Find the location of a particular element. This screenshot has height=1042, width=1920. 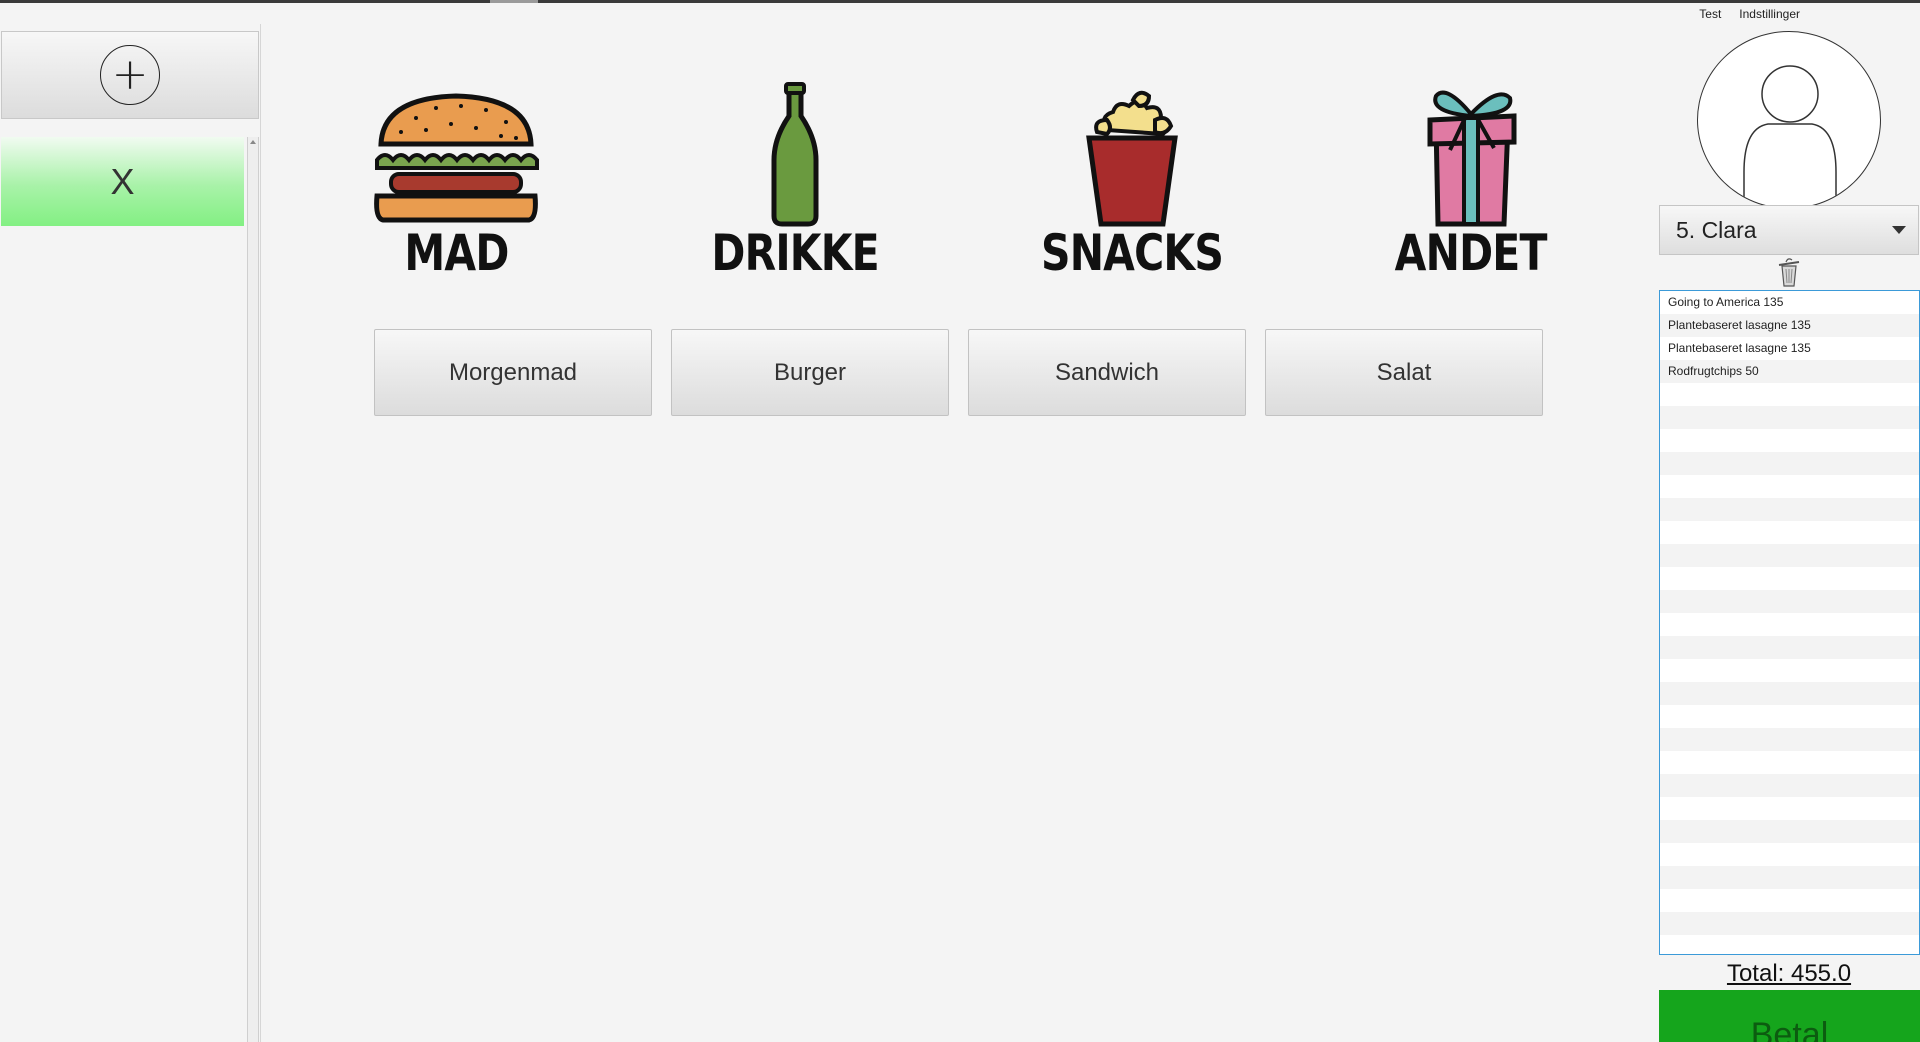

menu-indstillinger: Indstillinger is located at coordinates (1769, 14).